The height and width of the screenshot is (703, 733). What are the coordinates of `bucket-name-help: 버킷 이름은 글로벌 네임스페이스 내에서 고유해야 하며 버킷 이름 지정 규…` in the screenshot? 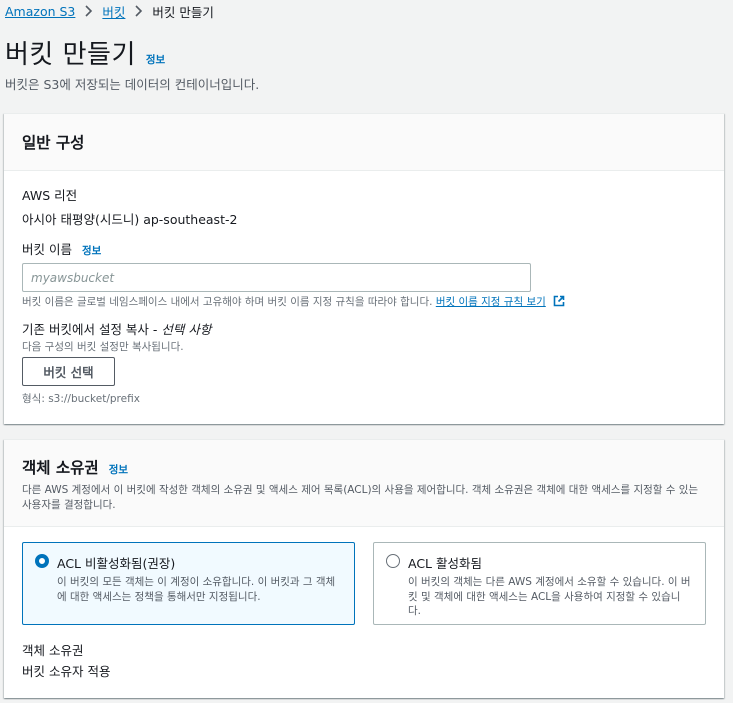 It's located at (293, 302).